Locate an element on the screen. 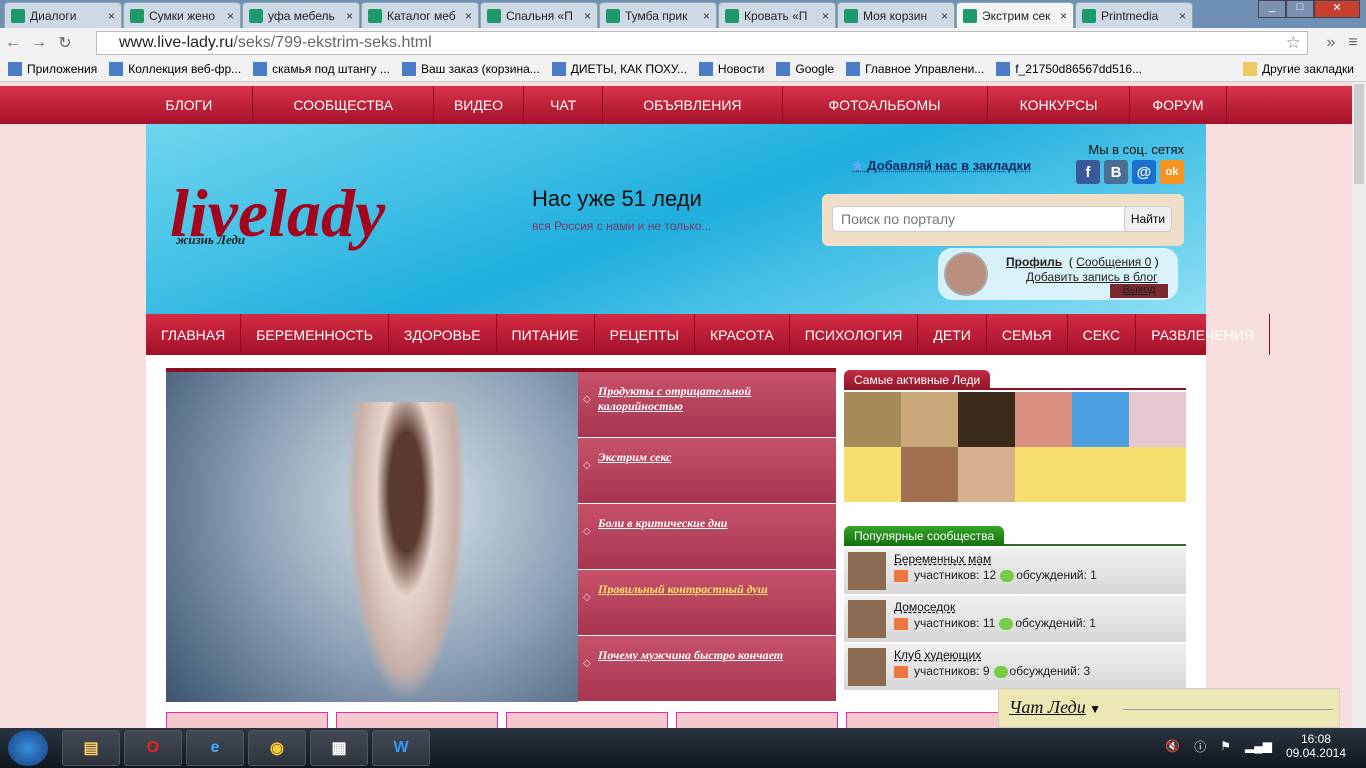  bookmark-item: Новости is located at coordinates (731, 69).